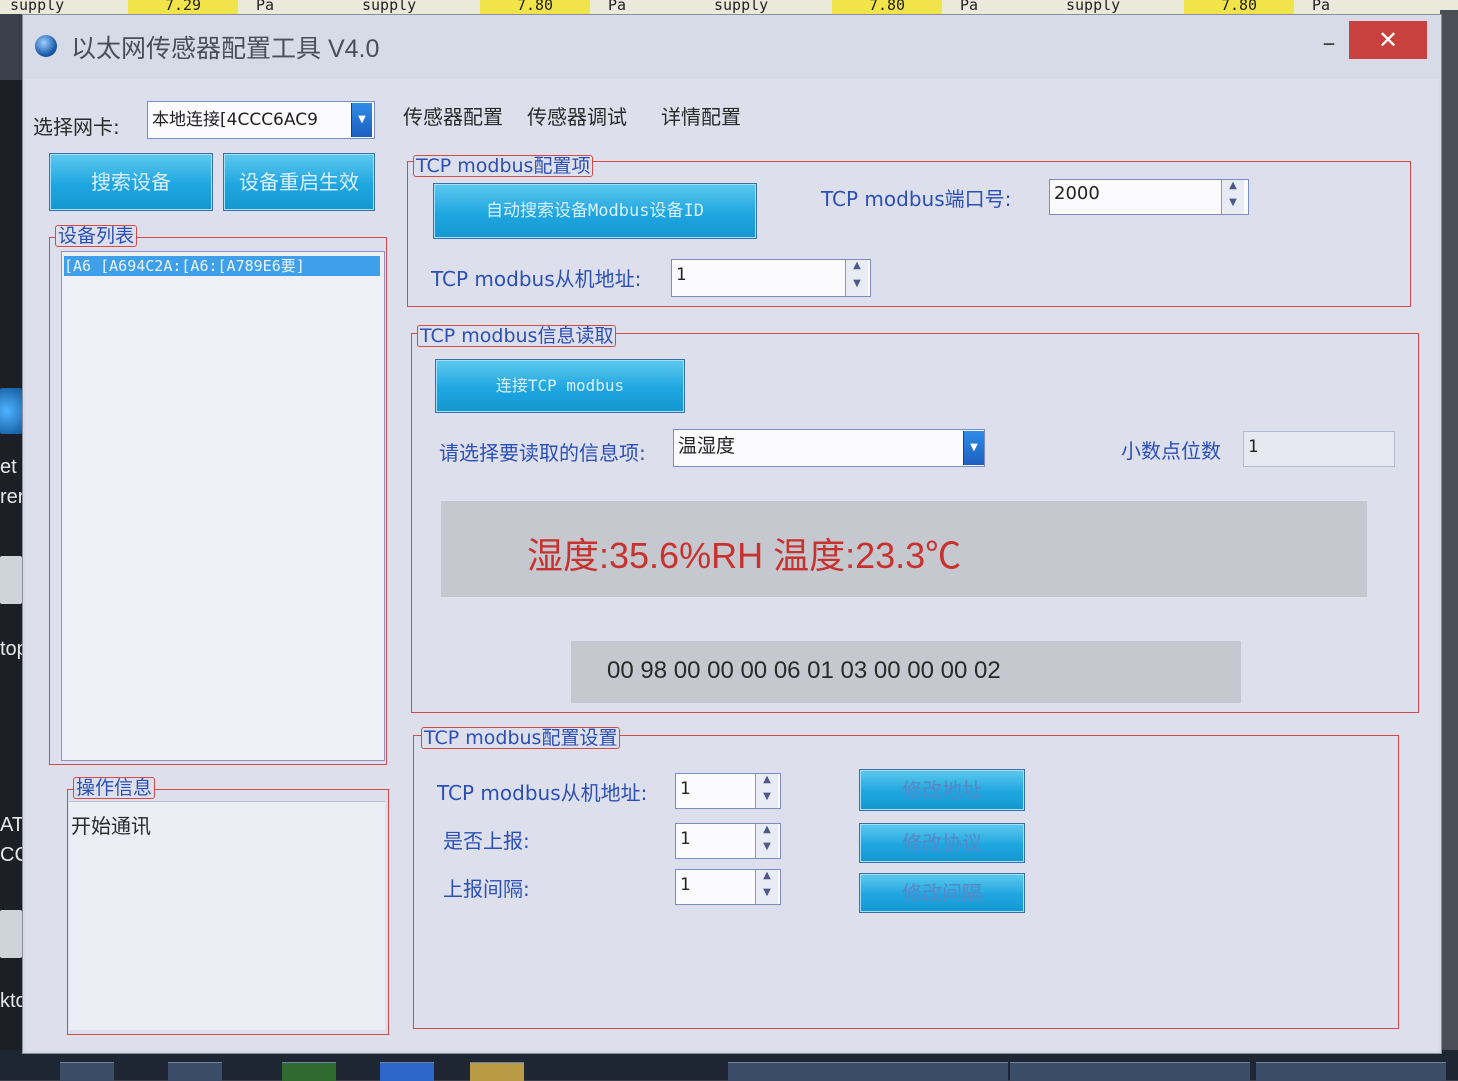 The height and width of the screenshot is (1081, 1458). I want to click on nic-select: 本地连接[4CCC6AC9, so click(261, 120).